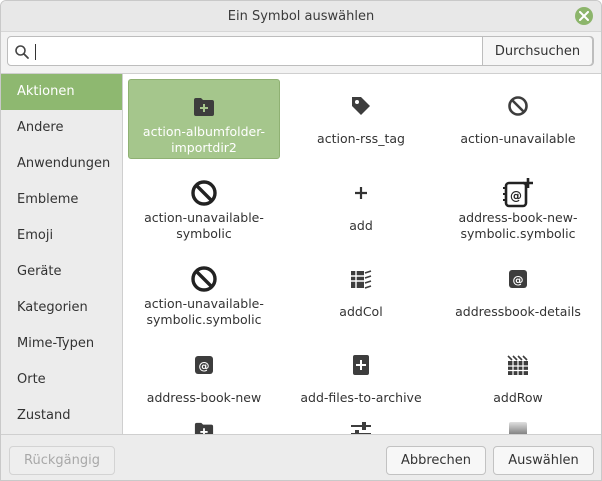 The height and width of the screenshot is (481, 602). What do you see at coordinates (361, 119) in the screenshot?
I see `icon-cell: action-rss_tag` at bounding box center [361, 119].